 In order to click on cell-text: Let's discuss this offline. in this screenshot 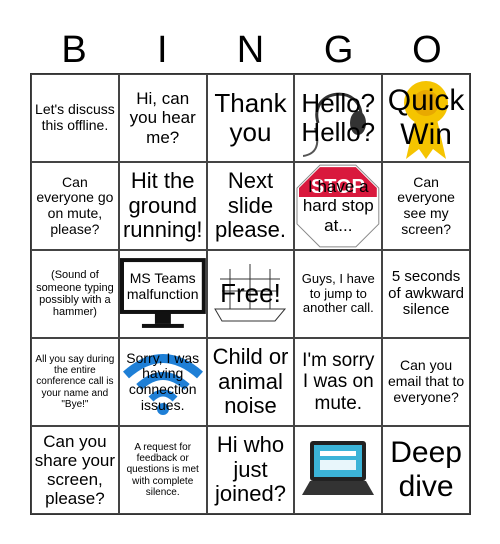, I will do `click(75, 117)`.